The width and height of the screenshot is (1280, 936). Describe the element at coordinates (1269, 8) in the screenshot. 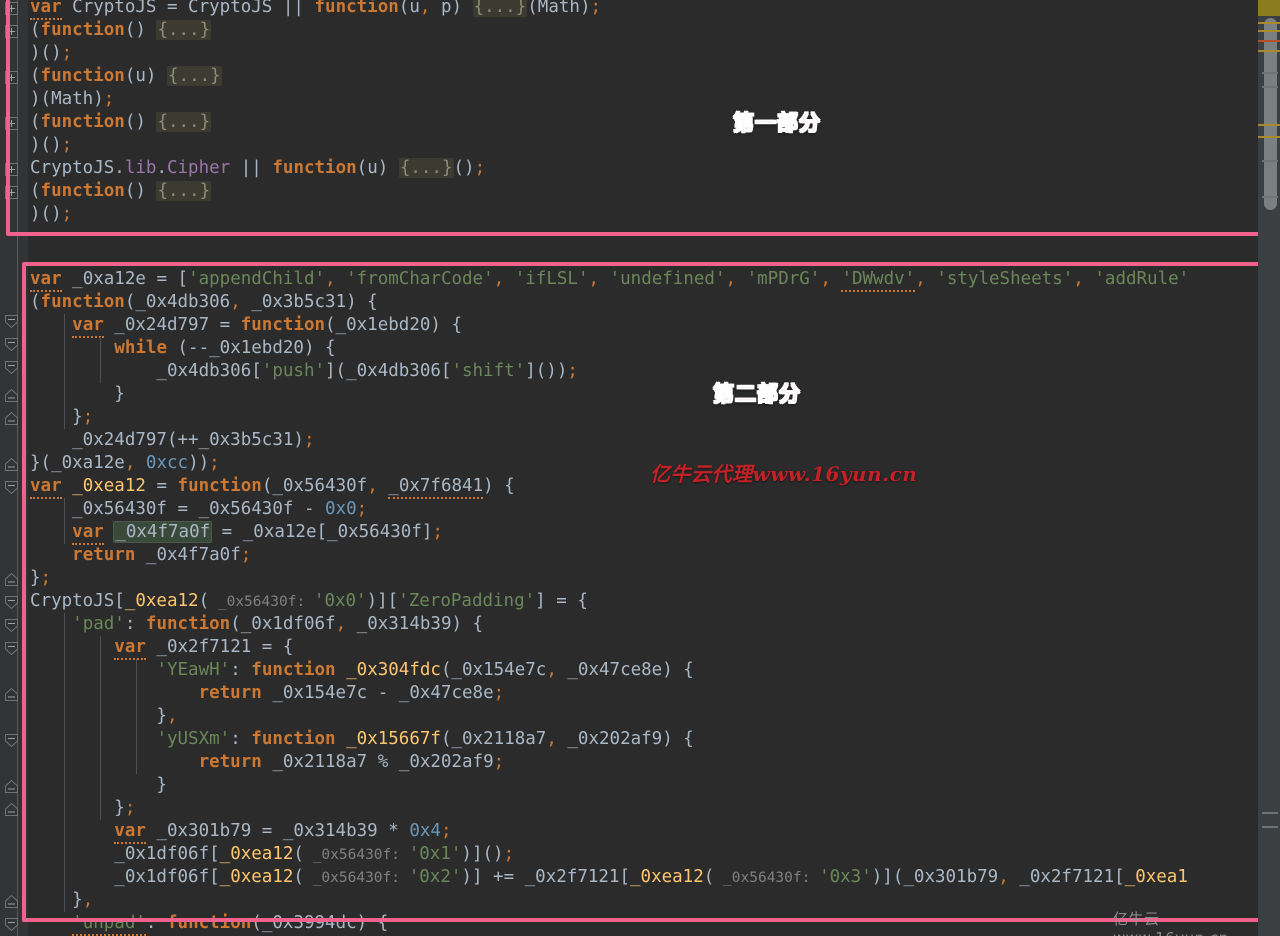

I see `scrollbar-top-marker` at that location.